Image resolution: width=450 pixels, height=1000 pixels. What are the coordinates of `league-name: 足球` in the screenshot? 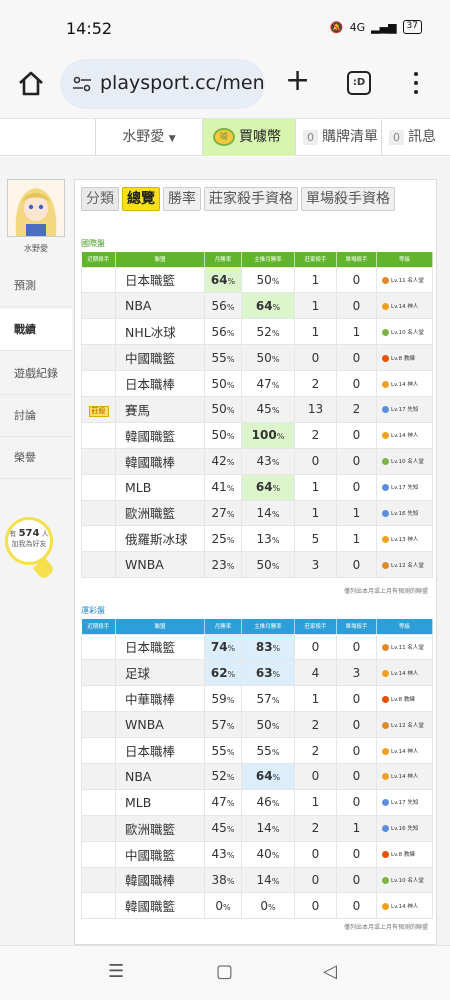 It's located at (160, 673).